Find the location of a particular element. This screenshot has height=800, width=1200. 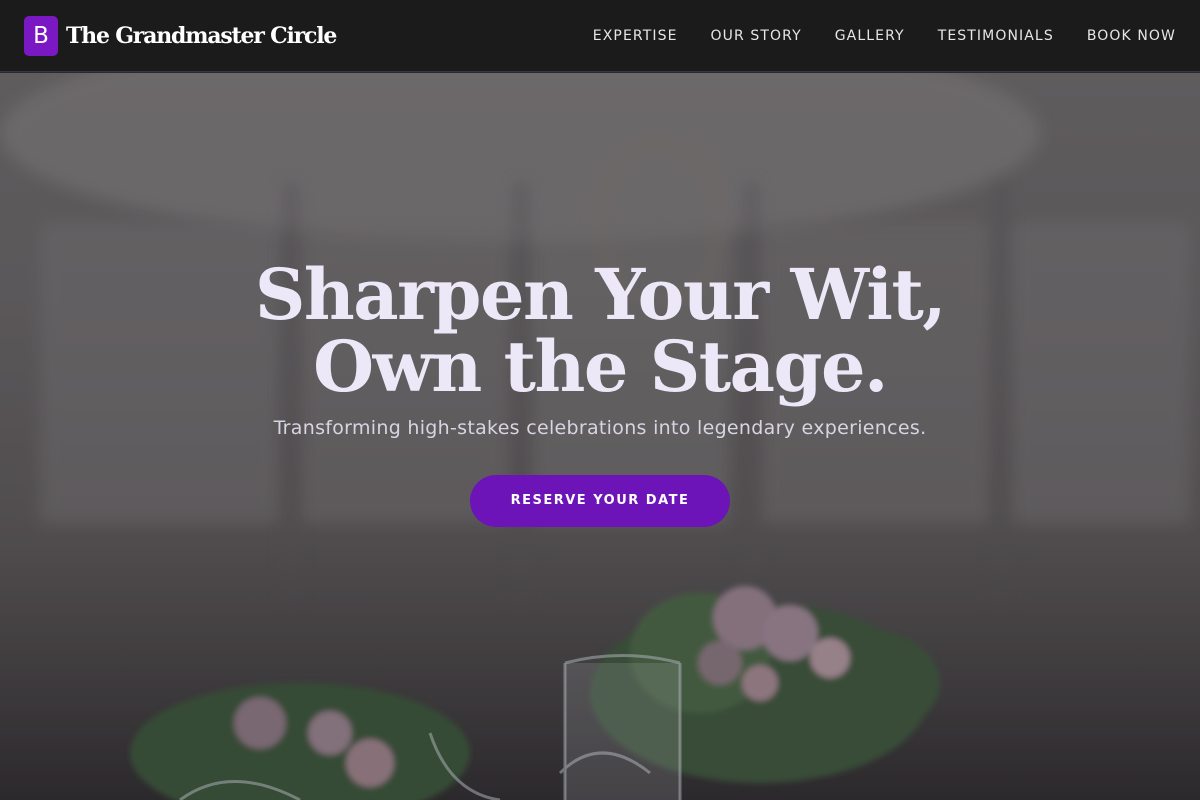

nav-link-testimonials: TESTIMONIALS is located at coordinates (996, 36).